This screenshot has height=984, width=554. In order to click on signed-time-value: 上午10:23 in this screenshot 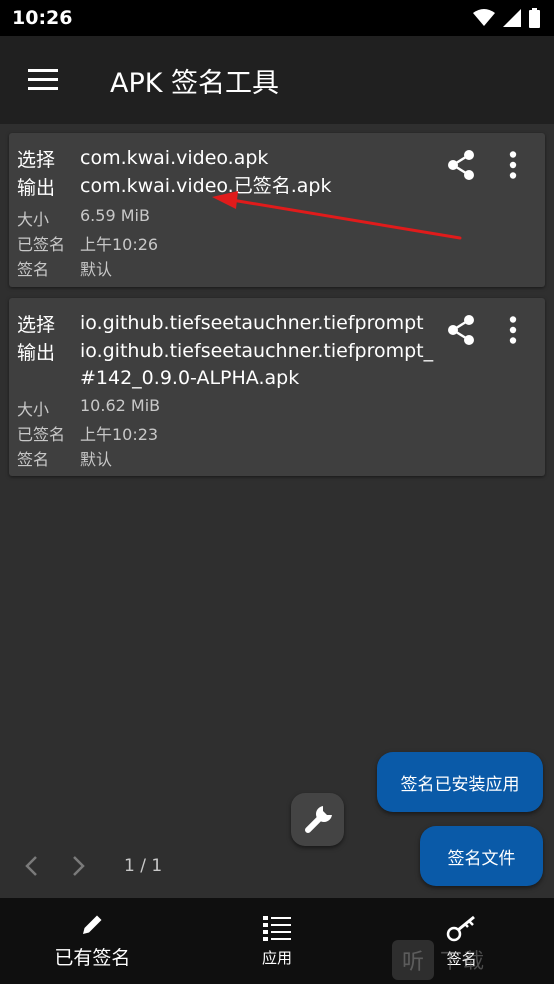, I will do `click(119, 434)`.